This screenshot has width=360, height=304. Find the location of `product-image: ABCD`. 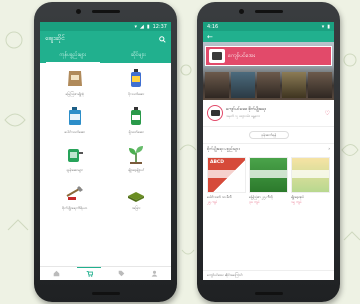

product-image: ABCD is located at coordinates (226, 175).